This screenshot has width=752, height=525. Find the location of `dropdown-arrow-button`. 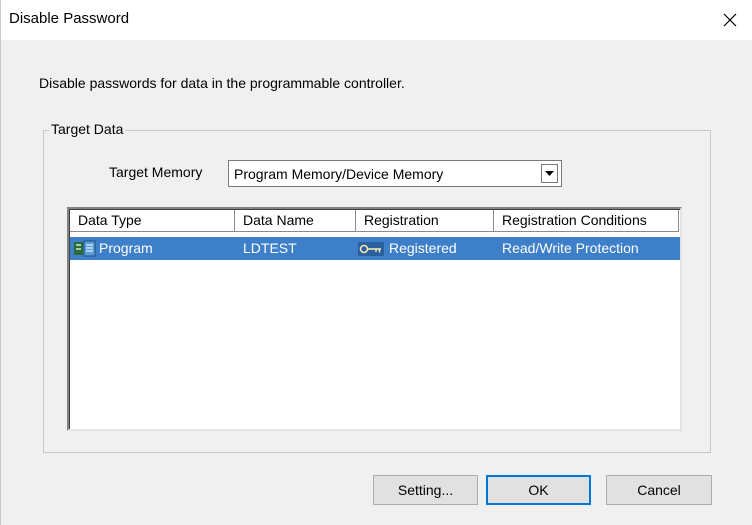

dropdown-arrow-button is located at coordinates (549, 173).